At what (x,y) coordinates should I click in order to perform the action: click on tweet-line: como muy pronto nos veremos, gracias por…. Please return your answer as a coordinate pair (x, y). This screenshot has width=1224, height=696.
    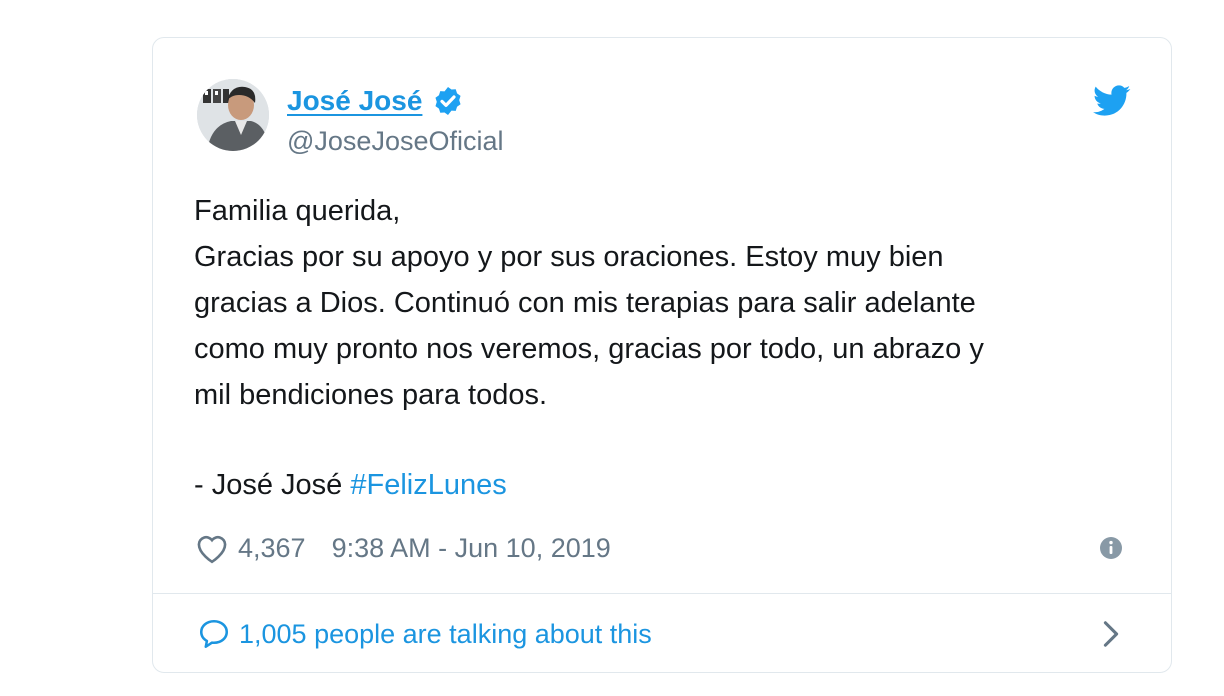
    Looking at the image, I should click on (589, 349).